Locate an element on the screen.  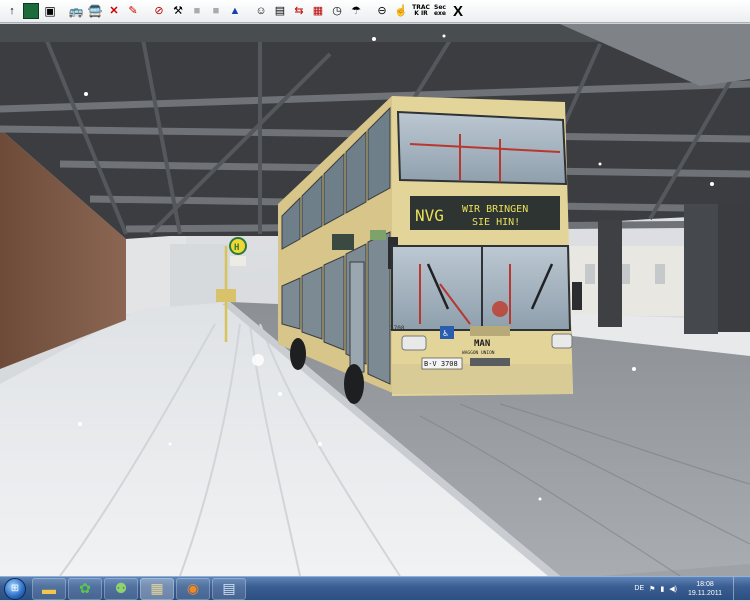
people-icon: ⚉ is located at coordinates (121, 588).